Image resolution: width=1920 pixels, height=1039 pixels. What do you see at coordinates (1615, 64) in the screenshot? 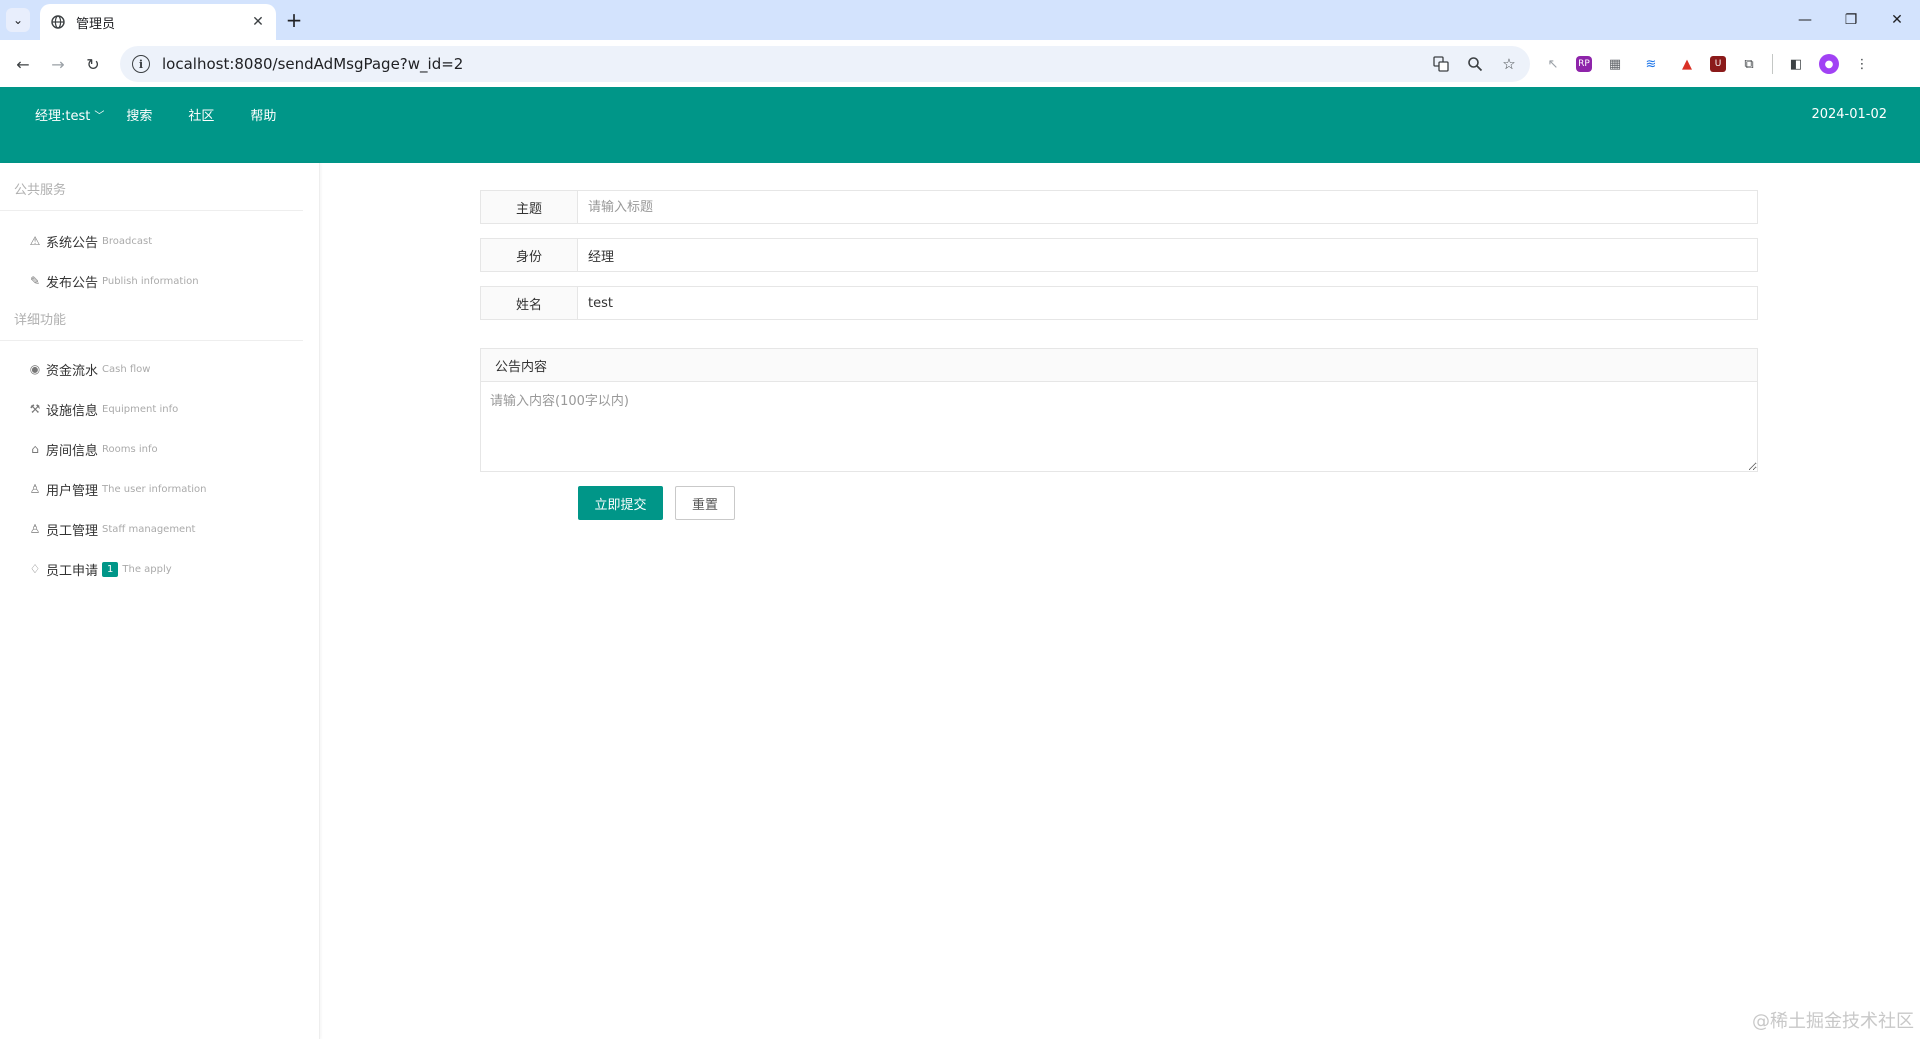
I see `panel-extension-icon: ▦` at bounding box center [1615, 64].